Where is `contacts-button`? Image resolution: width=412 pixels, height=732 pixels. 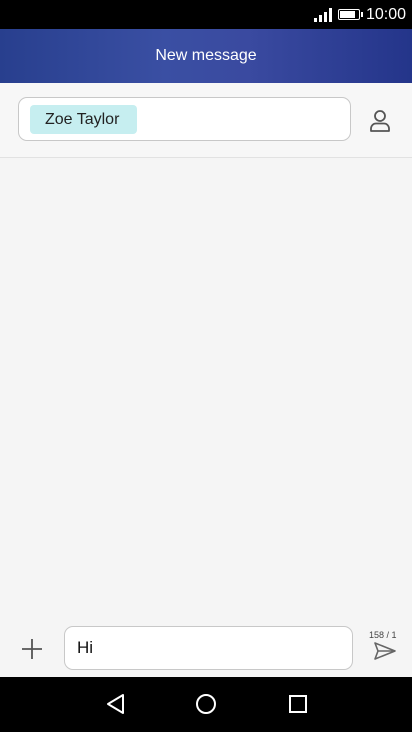 contacts-button is located at coordinates (380, 121).